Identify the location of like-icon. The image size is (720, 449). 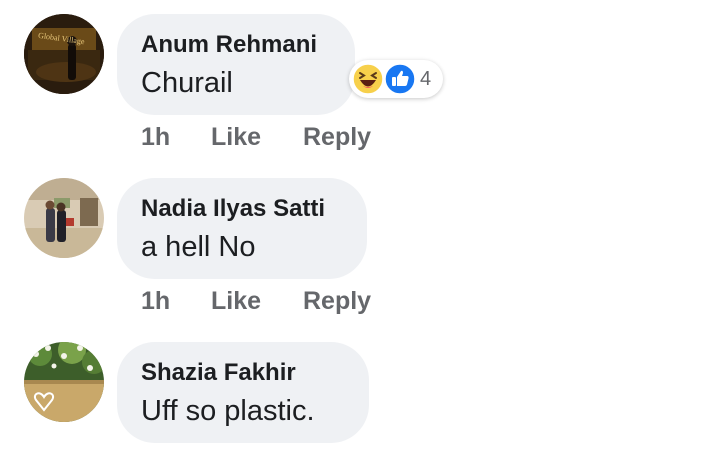
(400, 81).